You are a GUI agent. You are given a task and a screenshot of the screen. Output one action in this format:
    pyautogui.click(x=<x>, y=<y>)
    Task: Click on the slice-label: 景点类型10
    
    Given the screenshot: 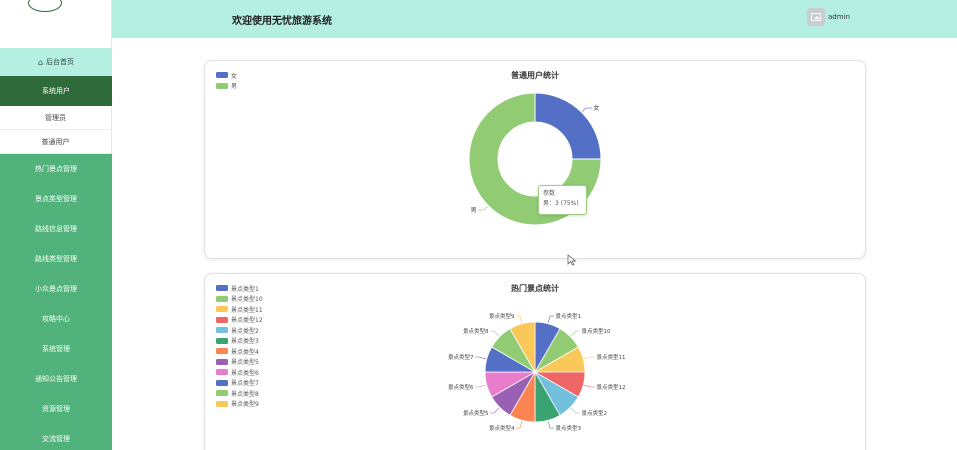 What is the action you would take?
    pyautogui.click(x=596, y=331)
    